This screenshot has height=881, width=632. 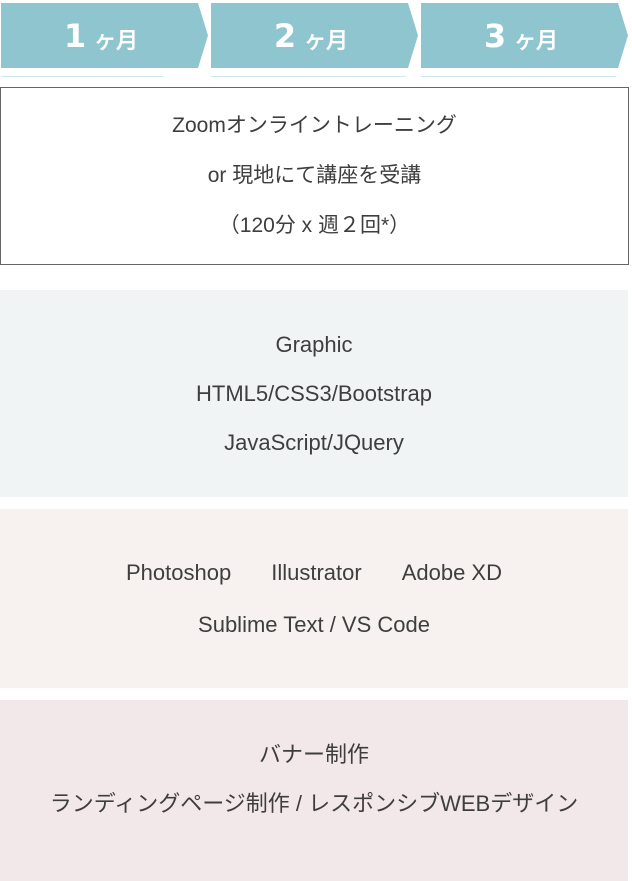 What do you see at coordinates (314, 624) in the screenshot?
I see `tool-editors: Sublime Text / VS Code` at bounding box center [314, 624].